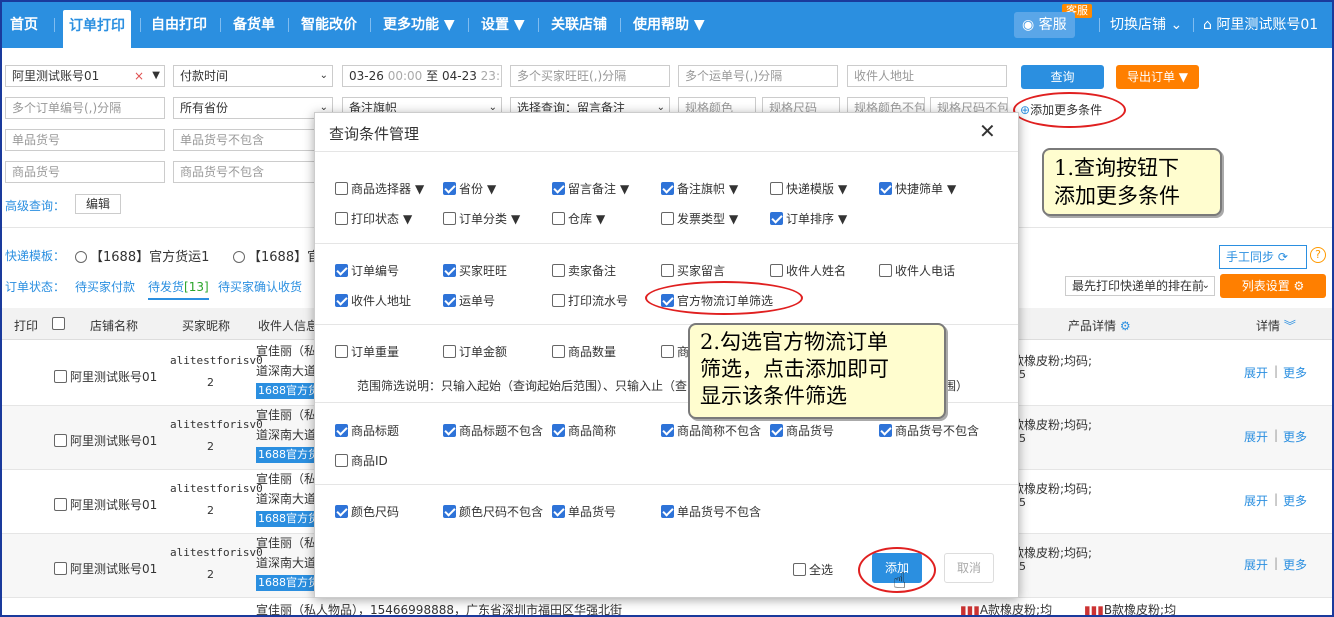 This screenshot has width=1334, height=617. What do you see at coordinates (97, 29) in the screenshot?
I see `nav-order-print: 订单打印` at bounding box center [97, 29].